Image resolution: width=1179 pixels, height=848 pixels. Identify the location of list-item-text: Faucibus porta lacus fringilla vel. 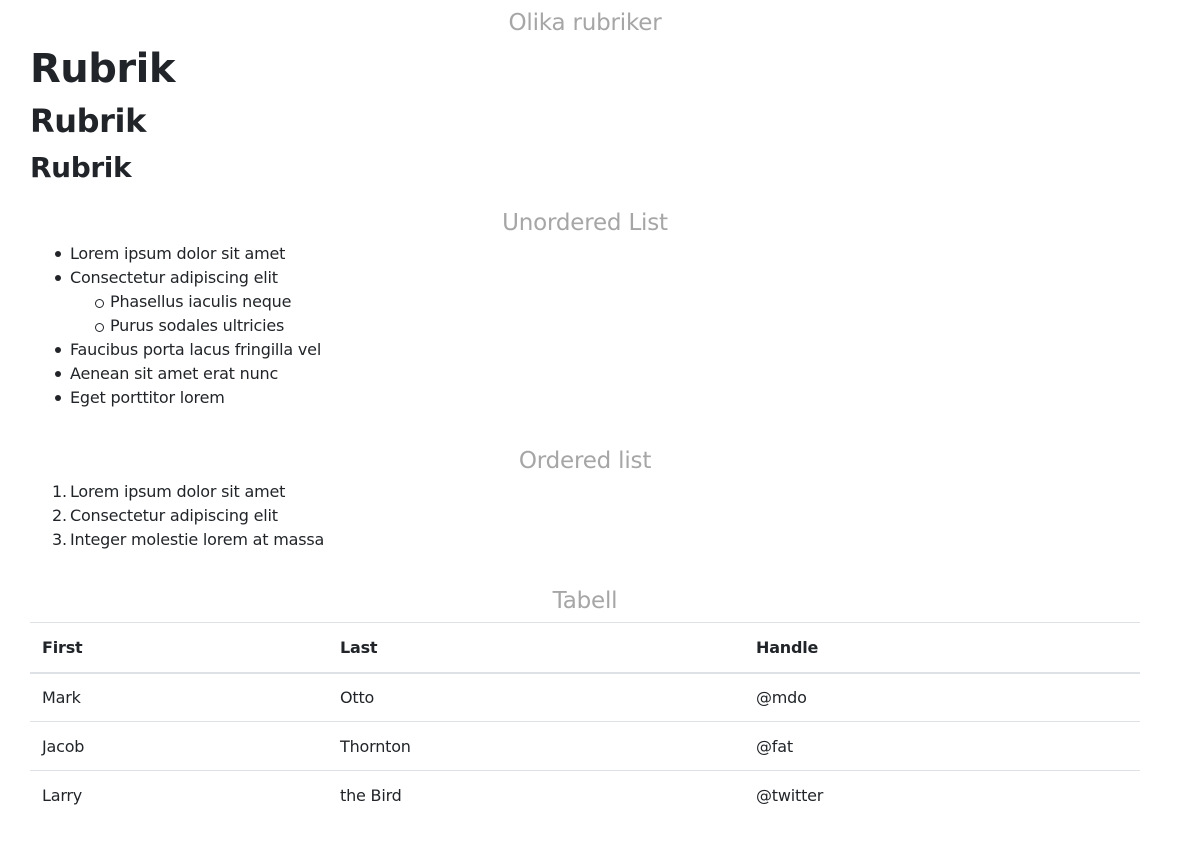
(196, 349).